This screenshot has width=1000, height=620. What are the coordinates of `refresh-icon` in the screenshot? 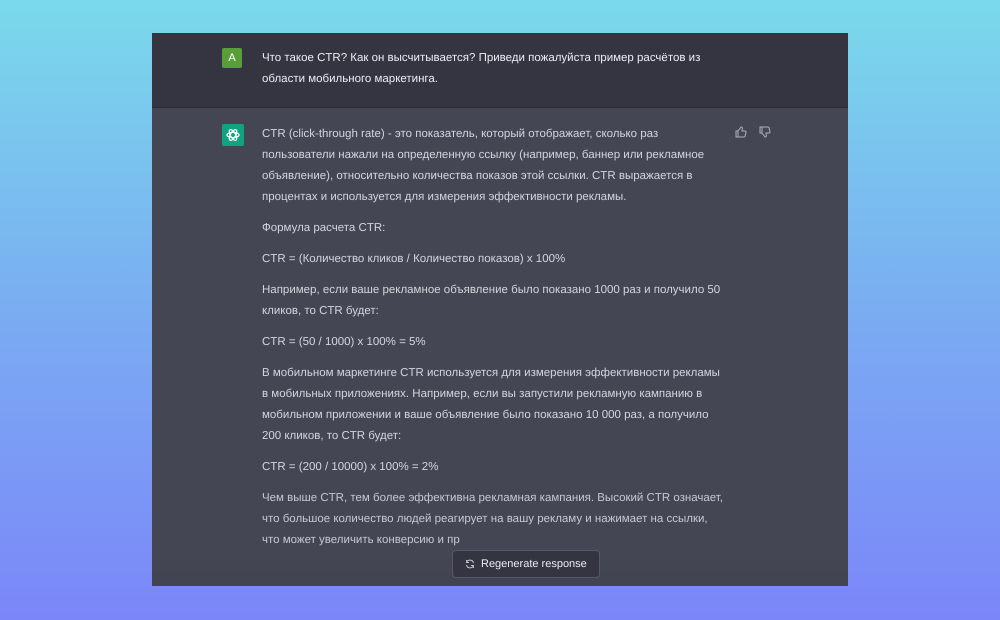 It's located at (470, 564).